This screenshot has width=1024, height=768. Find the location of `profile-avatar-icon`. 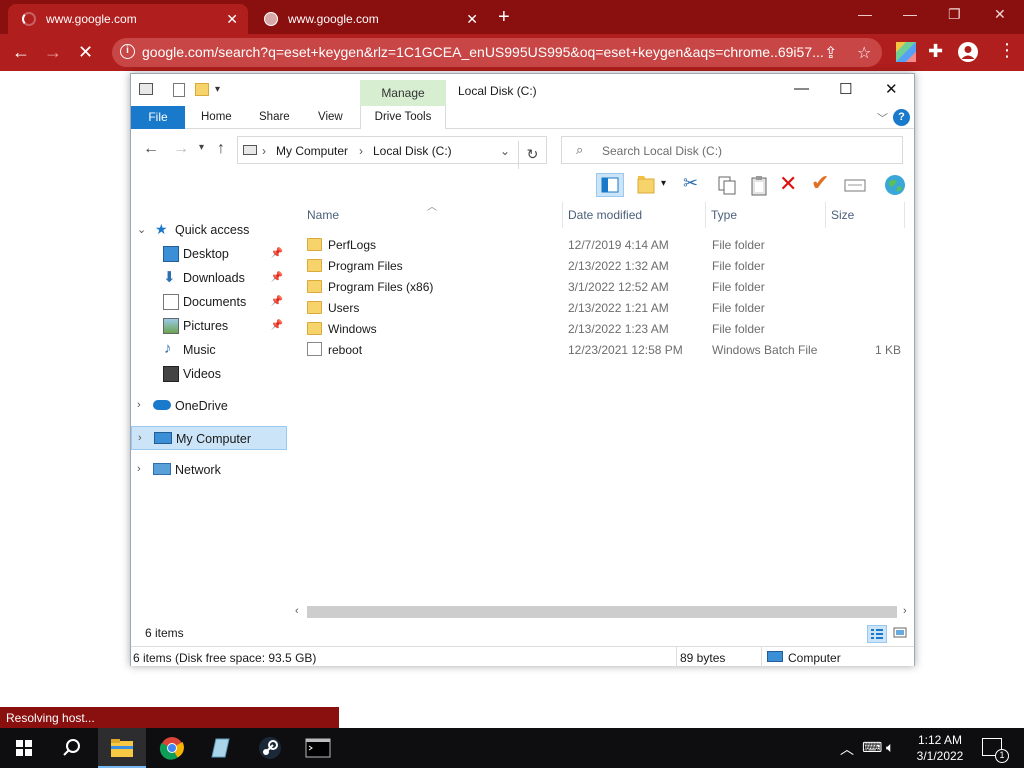

profile-avatar-icon is located at coordinates (968, 52).